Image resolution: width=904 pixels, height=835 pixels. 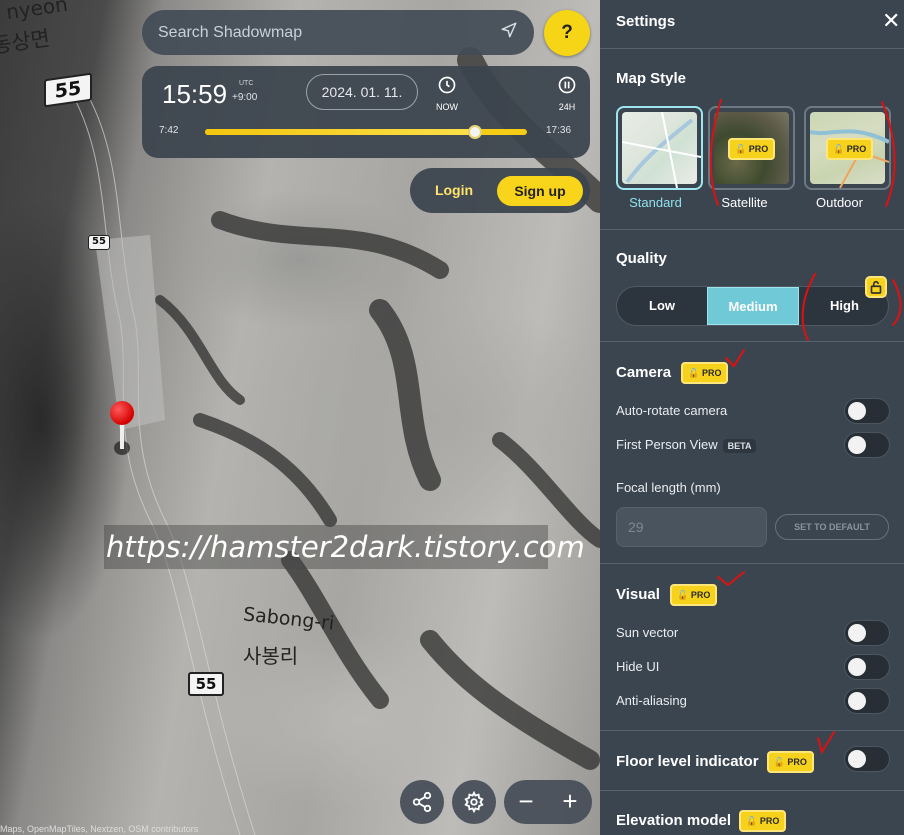 I want to click on first-person-toggle, so click(x=867, y=445).